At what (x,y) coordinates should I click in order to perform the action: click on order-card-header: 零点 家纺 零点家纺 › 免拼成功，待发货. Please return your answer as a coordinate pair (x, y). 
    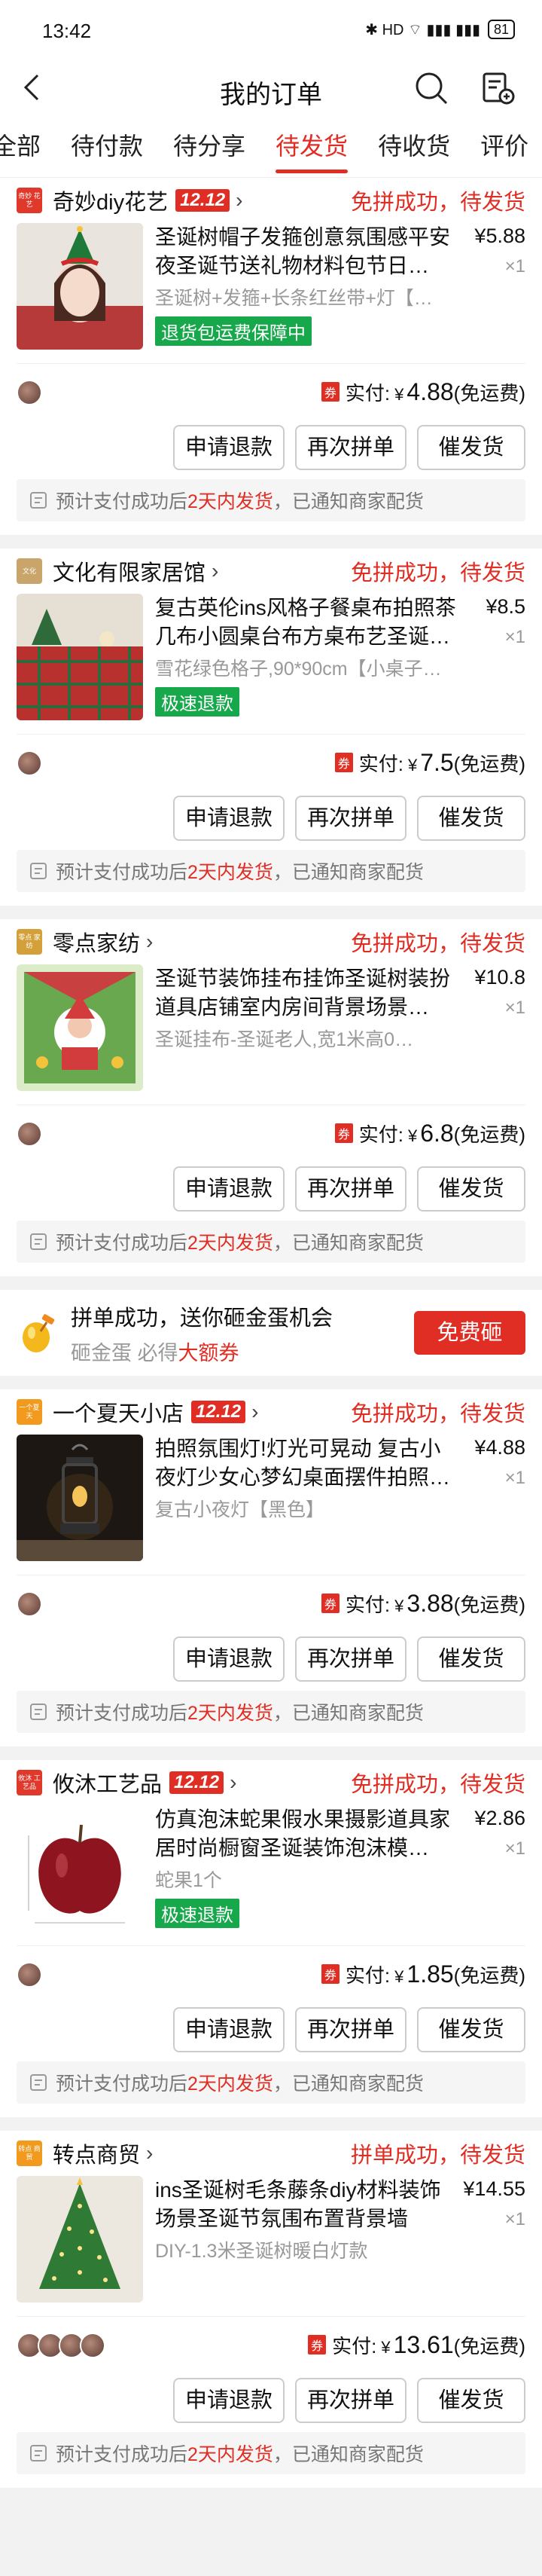
    Looking at the image, I should click on (271, 941).